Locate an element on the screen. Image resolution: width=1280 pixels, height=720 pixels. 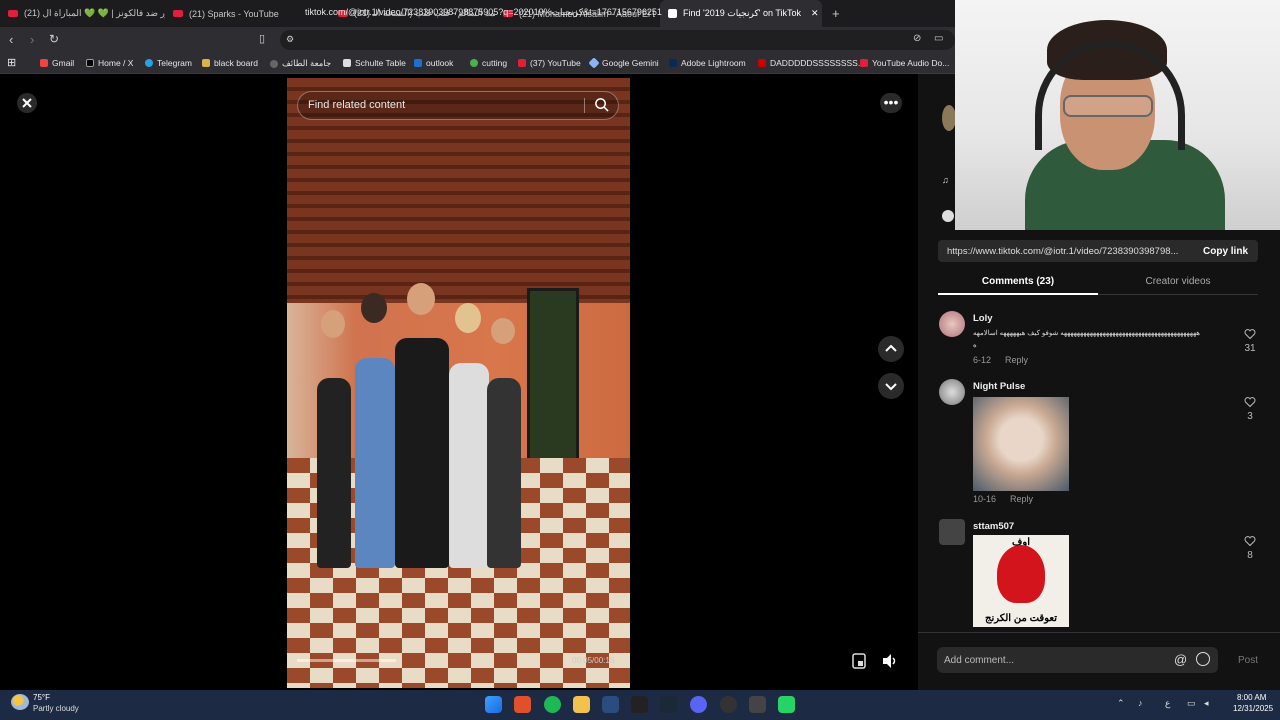
browser-tab: (21) باور ضد فالكونز | 💚 💚 المباراة ال is located at coordinates (82, 13).